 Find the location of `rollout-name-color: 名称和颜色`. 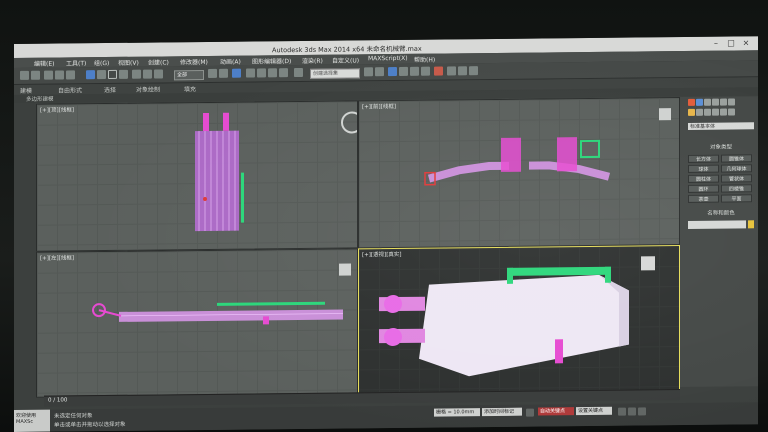

rollout-name-color: 名称和颜色 is located at coordinates (721, 212).